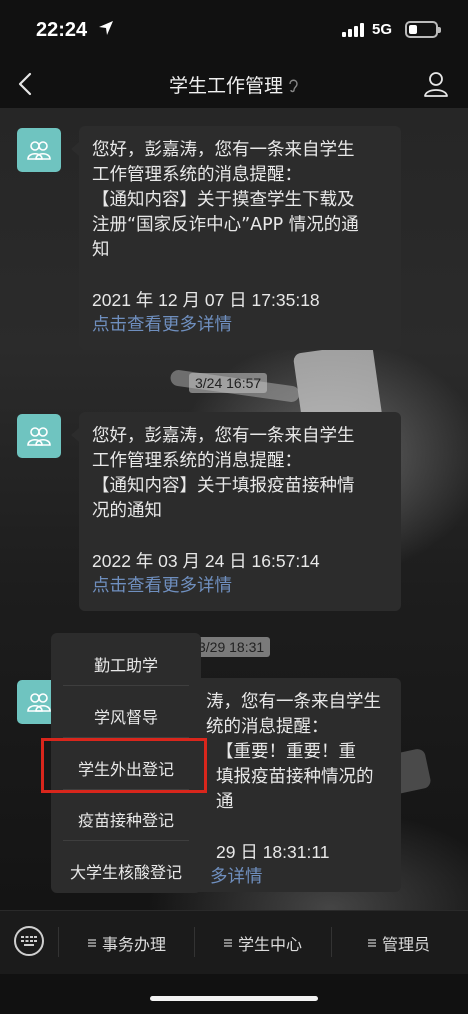 The height and width of the screenshot is (1014, 468). Describe the element at coordinates (134, 944) in the screenshot. I see `menu-affairs-label: 事务办理` at that location.